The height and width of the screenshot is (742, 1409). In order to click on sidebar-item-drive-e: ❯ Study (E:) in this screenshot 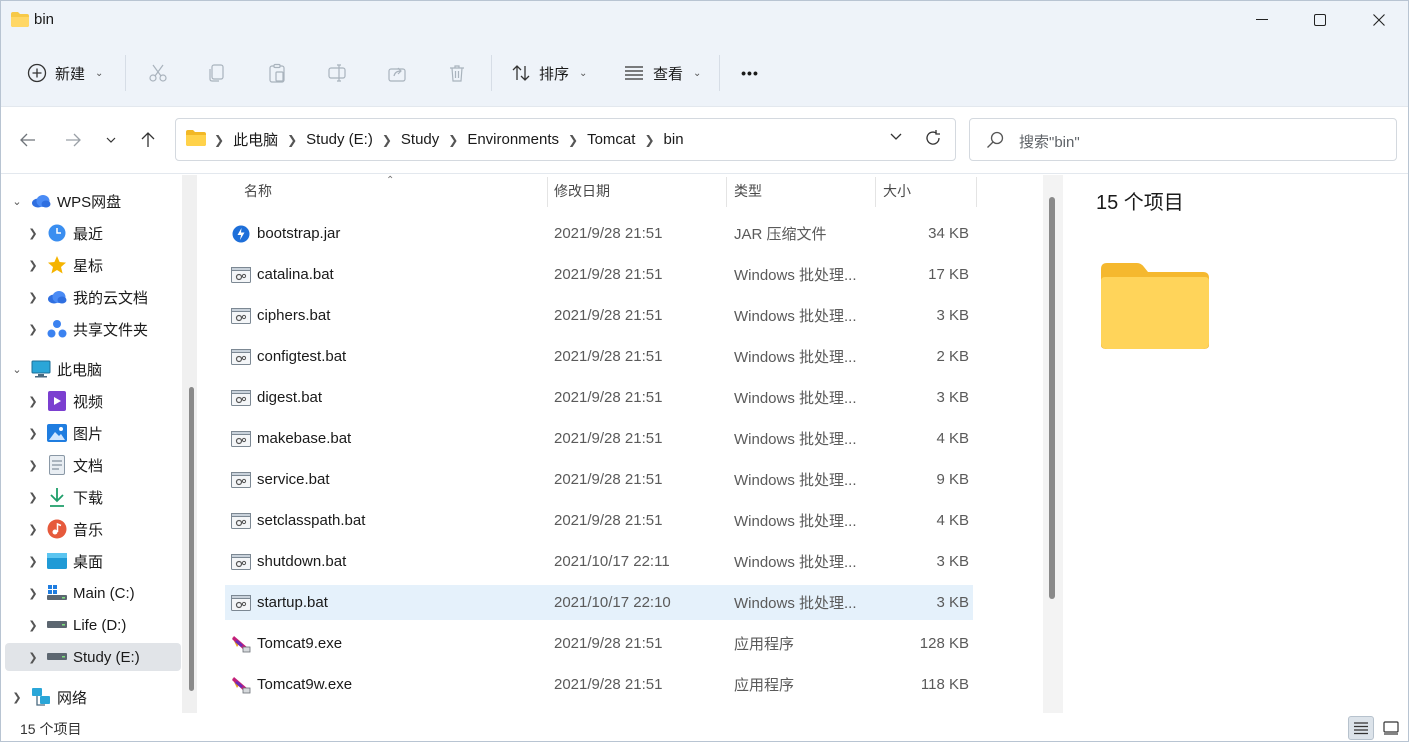, I will do `click(93, 657)`.